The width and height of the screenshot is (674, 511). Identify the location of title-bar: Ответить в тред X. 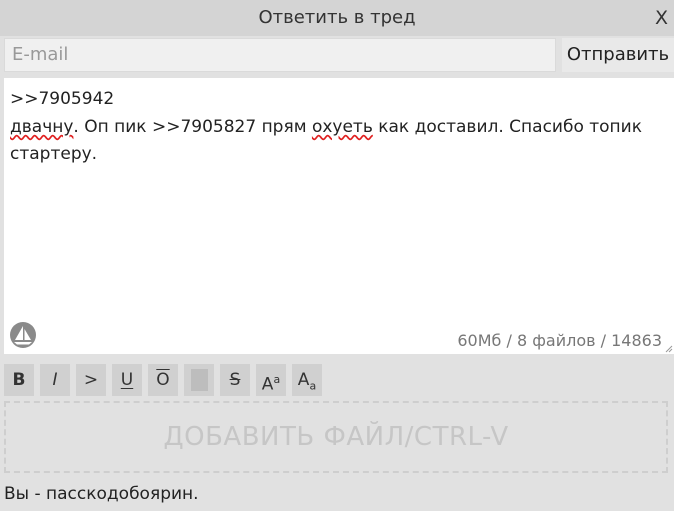
(337, 18).